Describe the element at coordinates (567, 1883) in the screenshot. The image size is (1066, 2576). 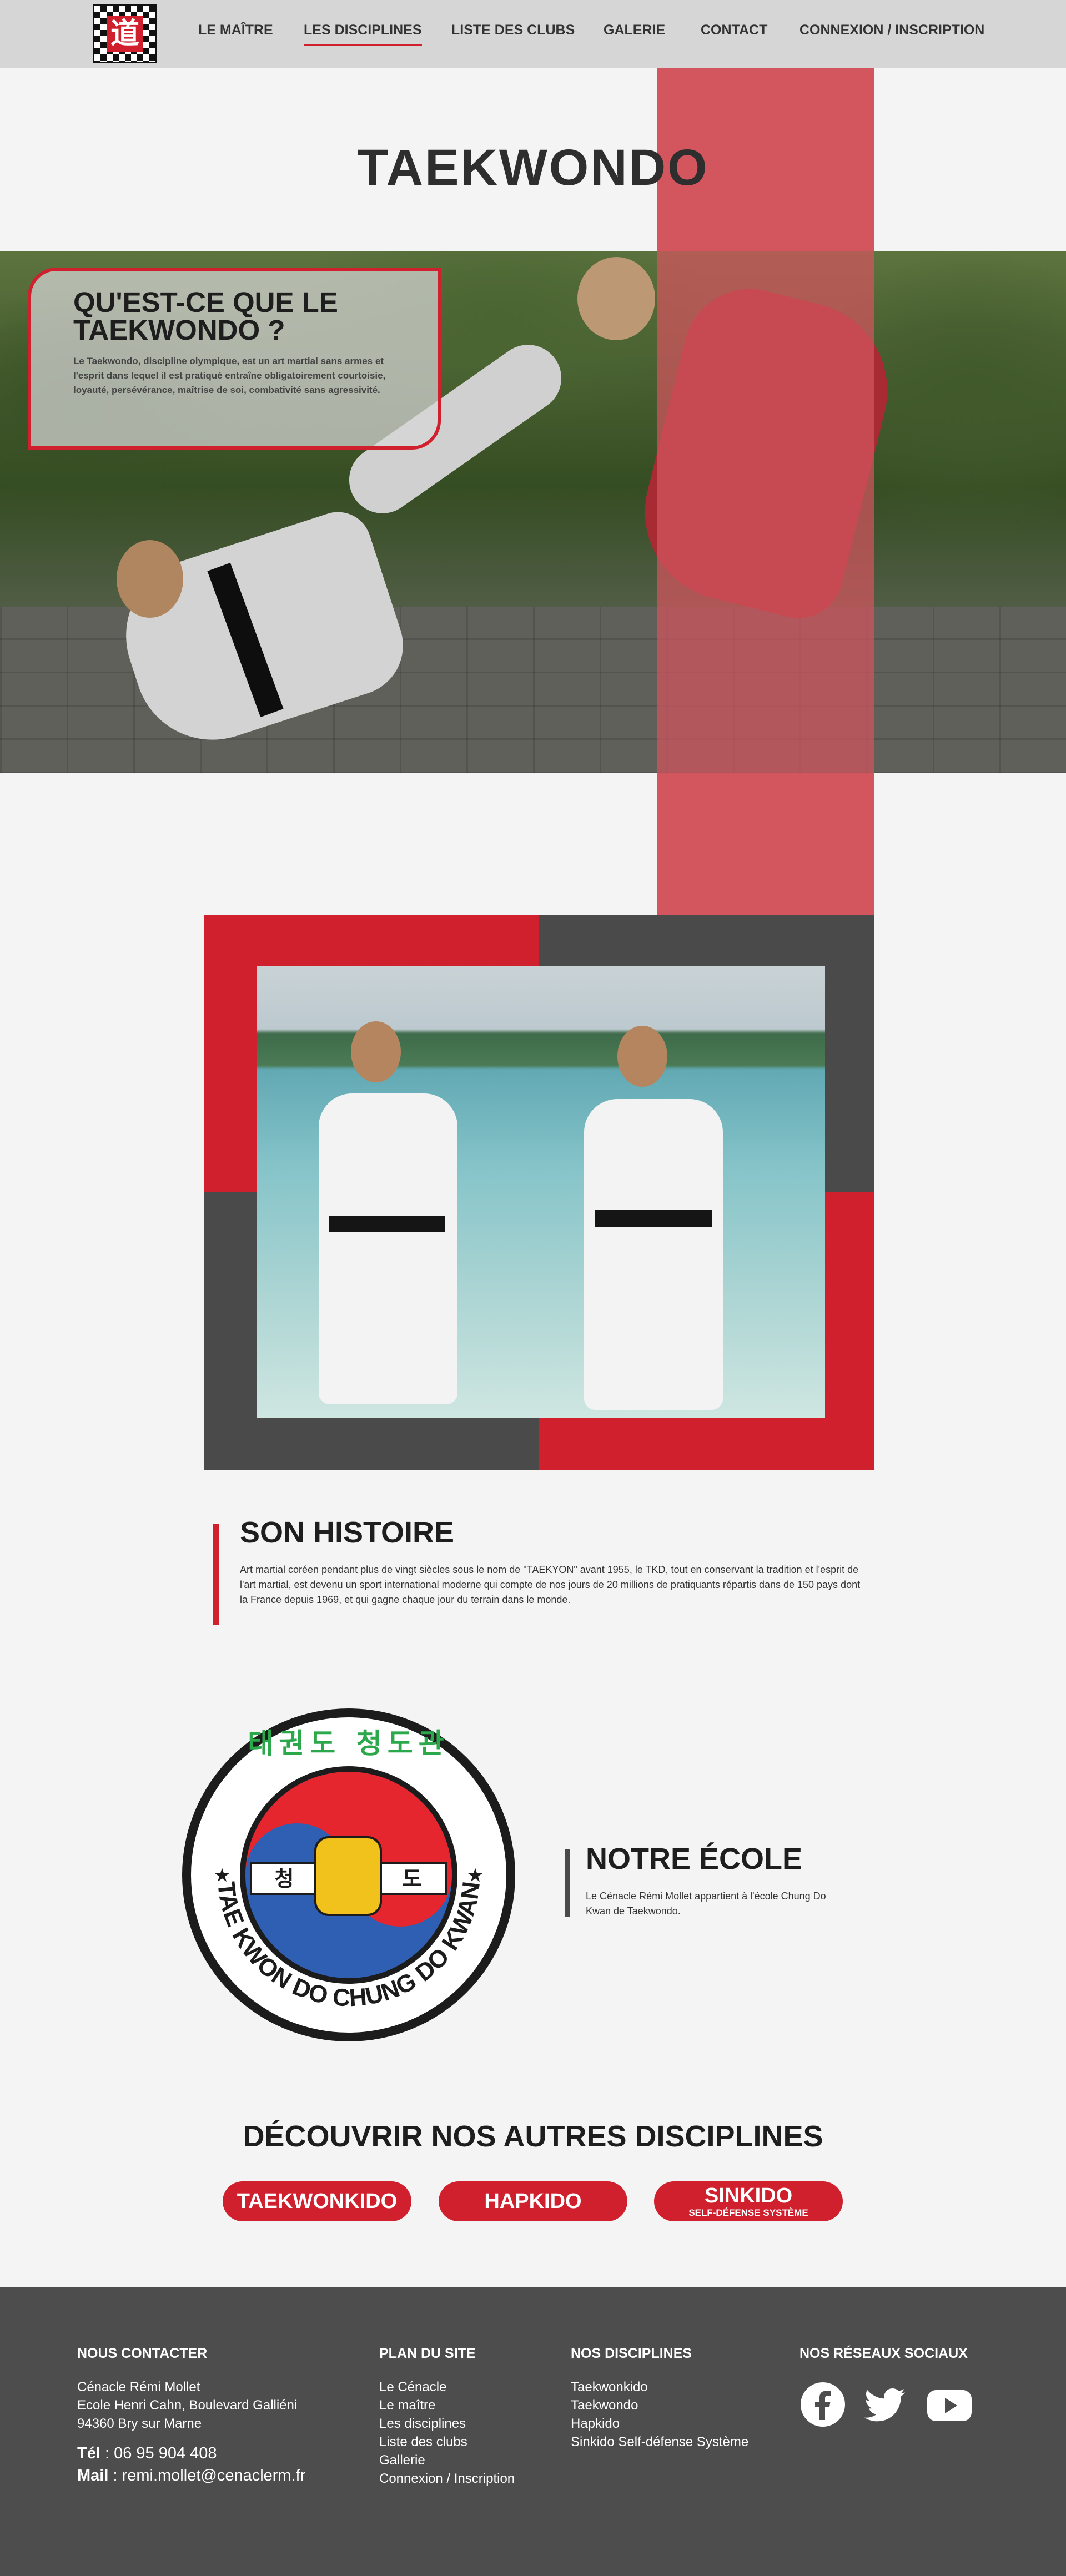
I see `ecole-accent-bar` at that location.